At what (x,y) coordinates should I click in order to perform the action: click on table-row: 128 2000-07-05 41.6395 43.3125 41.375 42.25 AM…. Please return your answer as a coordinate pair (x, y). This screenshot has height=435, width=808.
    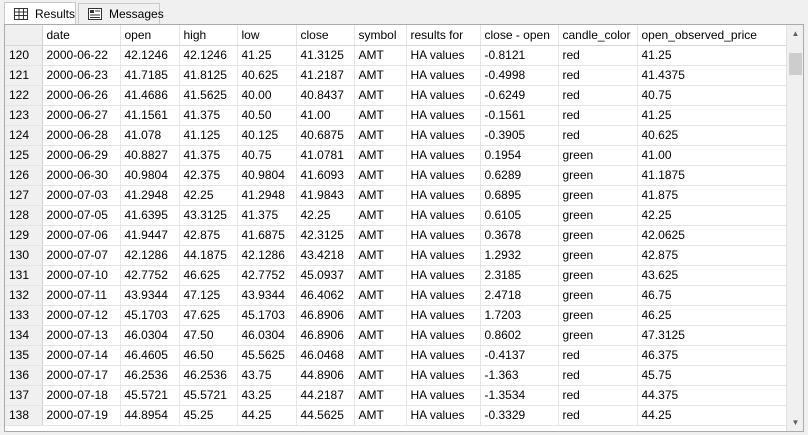
    Looking at the image, I should click on (396, 215).